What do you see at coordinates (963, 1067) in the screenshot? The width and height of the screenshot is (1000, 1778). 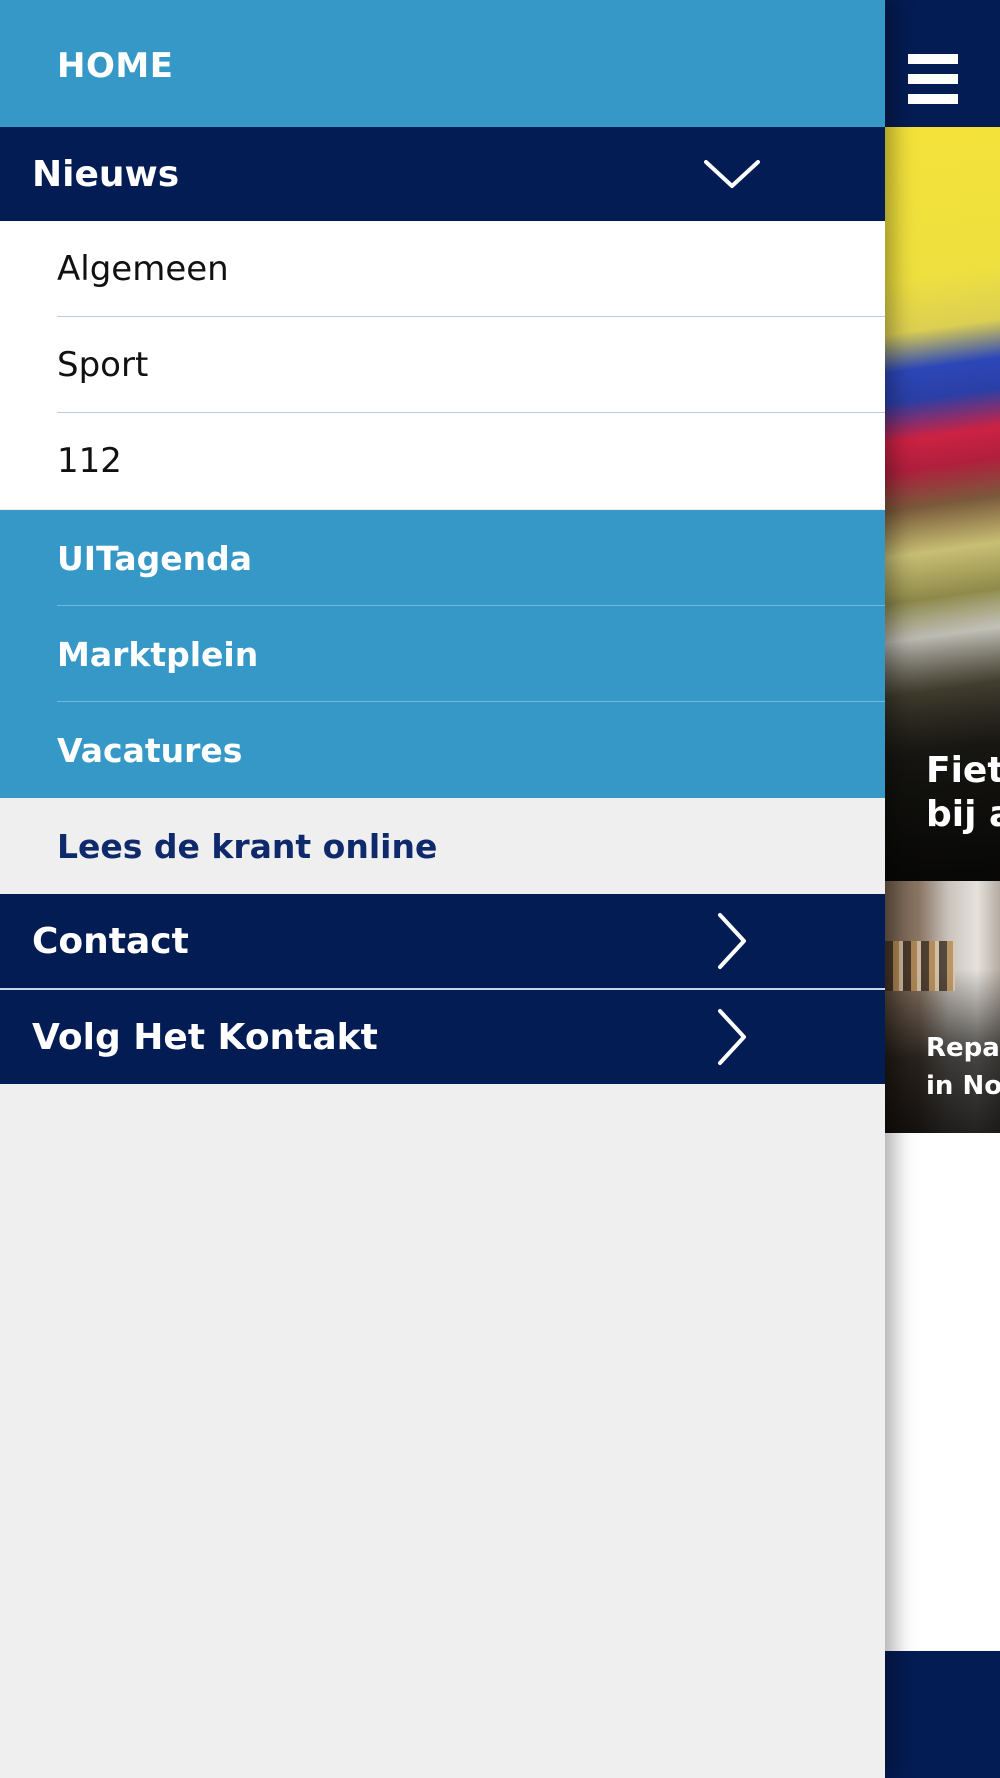 I see `second-article-title: Repai in No` at bounding box center [963, 1067].